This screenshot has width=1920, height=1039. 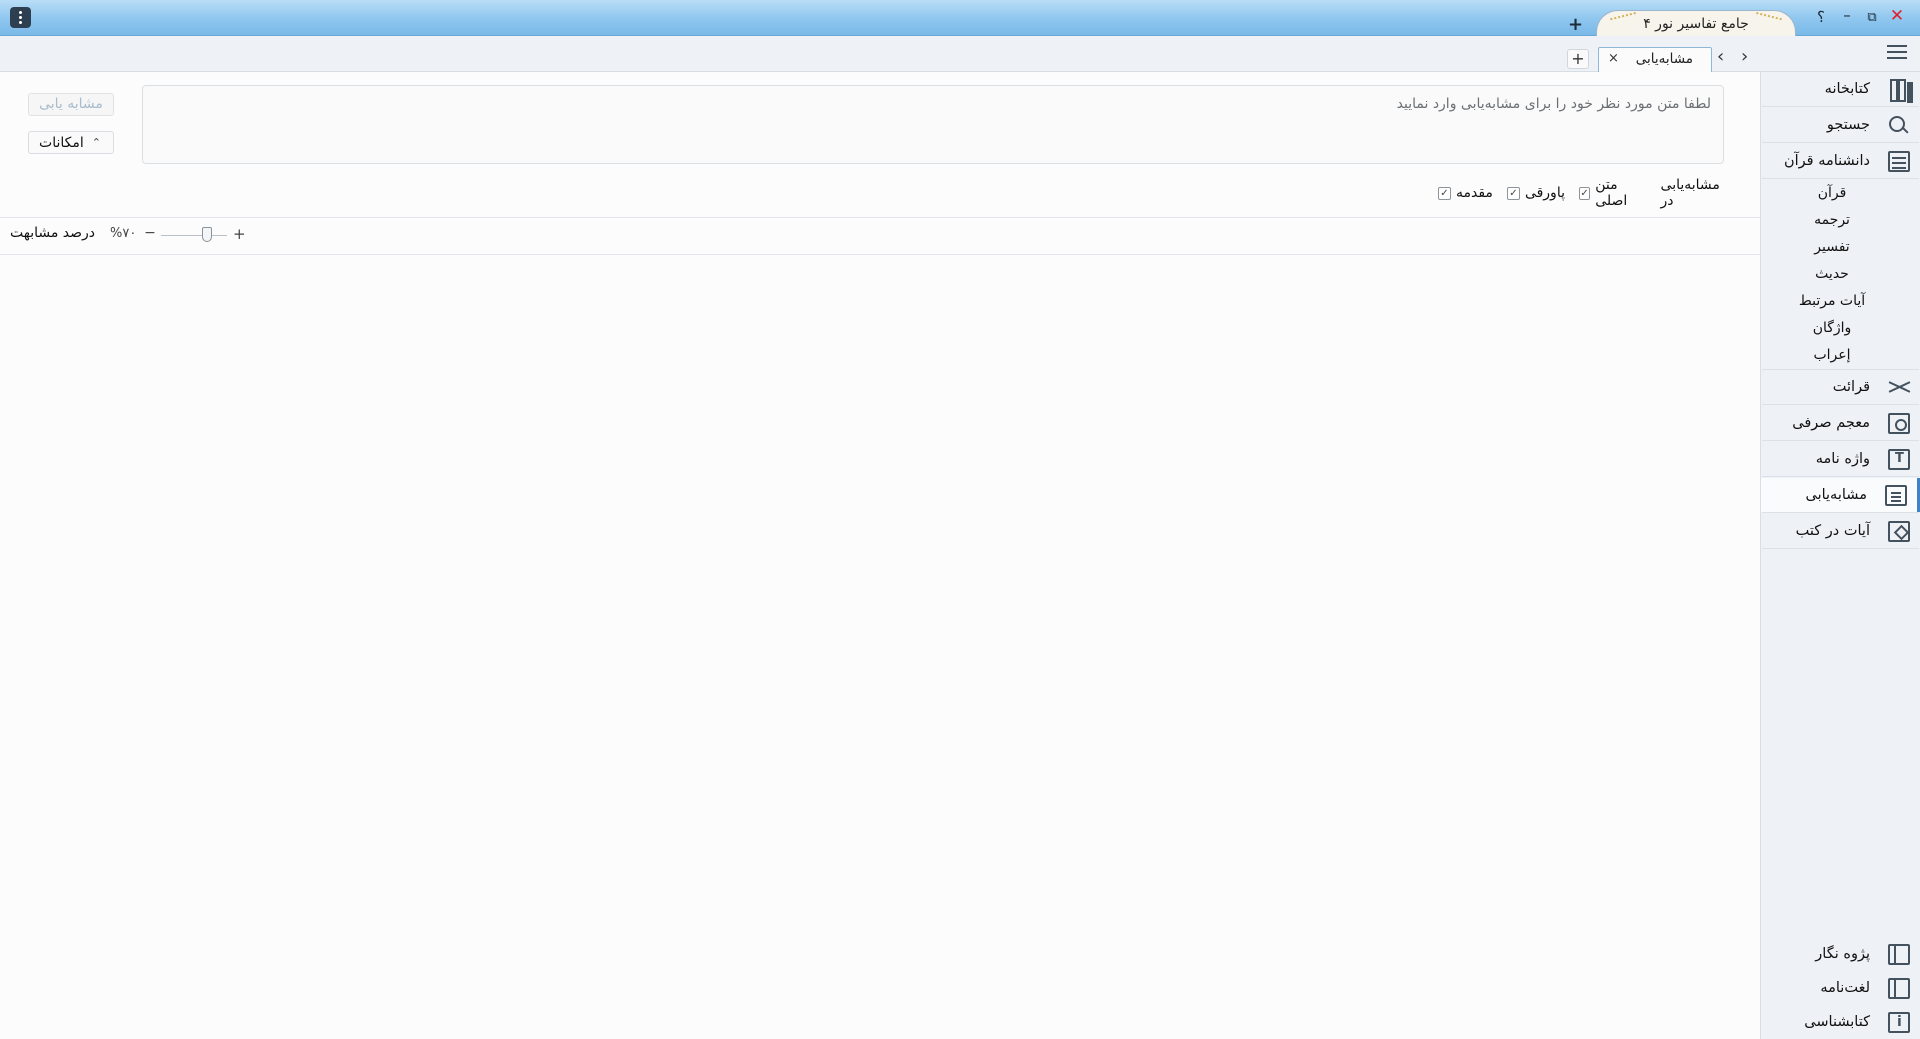 I want to click on tab-similarity: مشابه‌یابی ×, so click(x=1655, y=59).